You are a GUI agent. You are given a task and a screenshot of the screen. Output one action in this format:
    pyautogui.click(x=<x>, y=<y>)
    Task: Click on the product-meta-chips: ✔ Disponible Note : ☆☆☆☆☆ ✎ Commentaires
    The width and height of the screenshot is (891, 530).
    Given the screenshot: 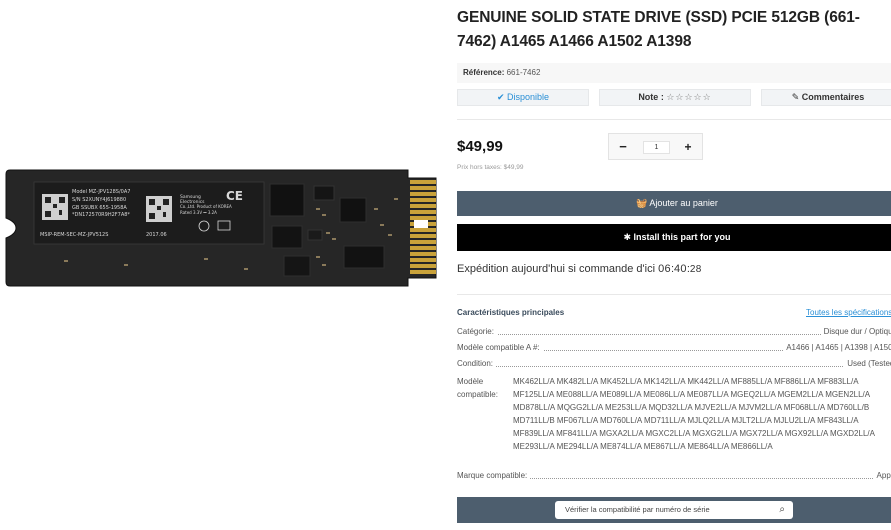 What is the action you would take?
    pyautogui.click(x=674, y=98)
    